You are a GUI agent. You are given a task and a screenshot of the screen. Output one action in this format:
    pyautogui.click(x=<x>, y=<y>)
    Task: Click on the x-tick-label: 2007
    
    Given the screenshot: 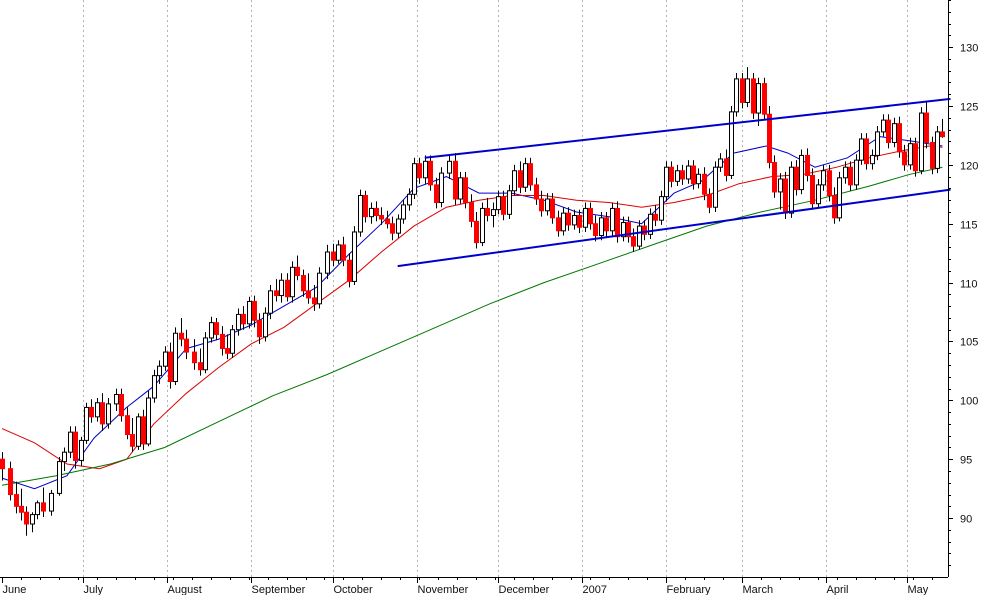 What is the action you would take?
    pyautogui.click(x=595, y=589)
    